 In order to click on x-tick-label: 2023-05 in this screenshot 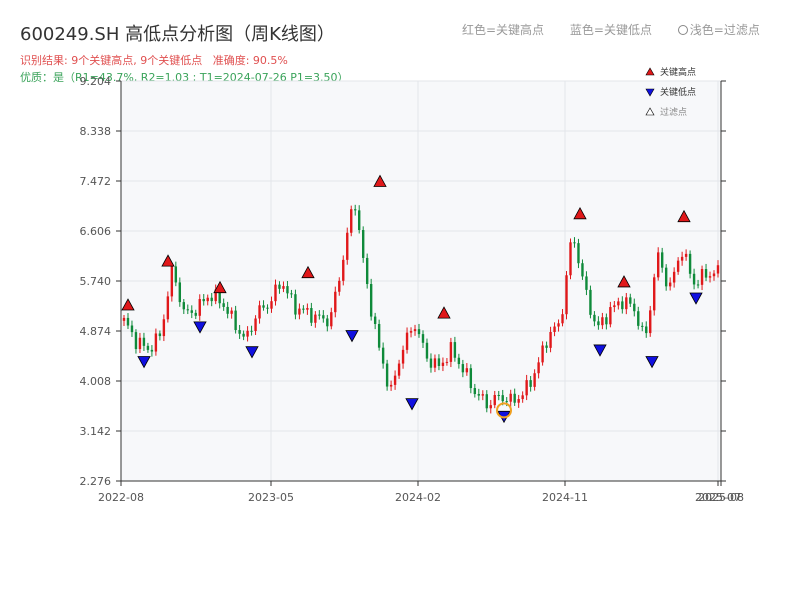, I will do `click(271, 497)`.